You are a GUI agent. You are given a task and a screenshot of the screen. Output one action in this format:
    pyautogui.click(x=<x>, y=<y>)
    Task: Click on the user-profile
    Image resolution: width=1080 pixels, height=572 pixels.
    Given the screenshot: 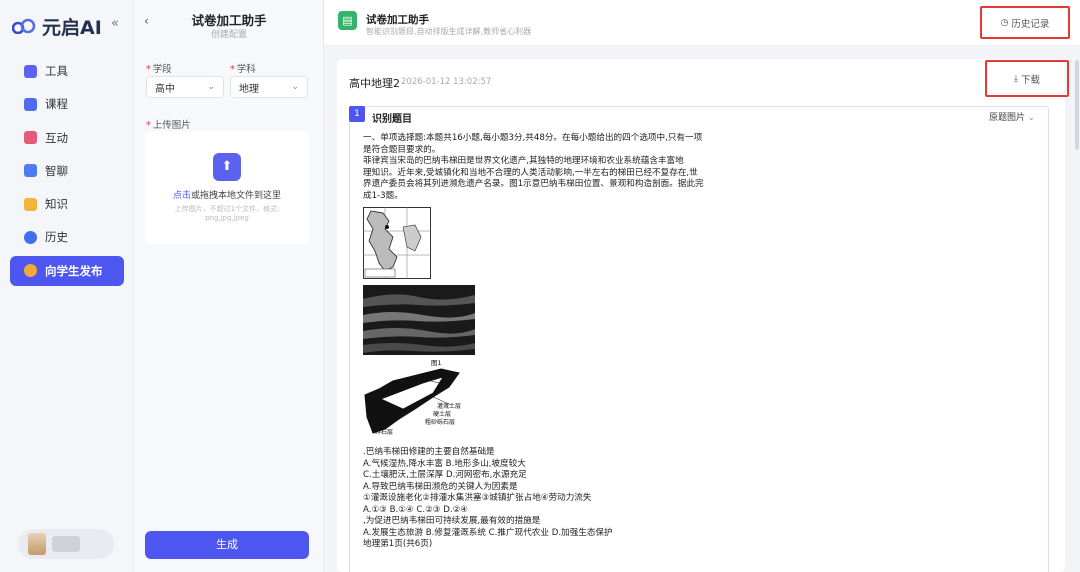 What is the action you would take?
    pyautogui.click(x=66, y=544)
    